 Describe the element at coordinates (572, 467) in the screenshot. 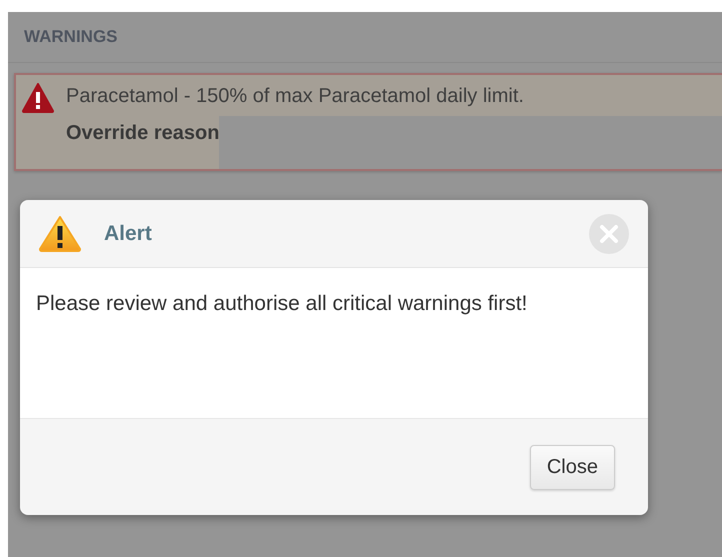

I see `close-button: Close` at that location.